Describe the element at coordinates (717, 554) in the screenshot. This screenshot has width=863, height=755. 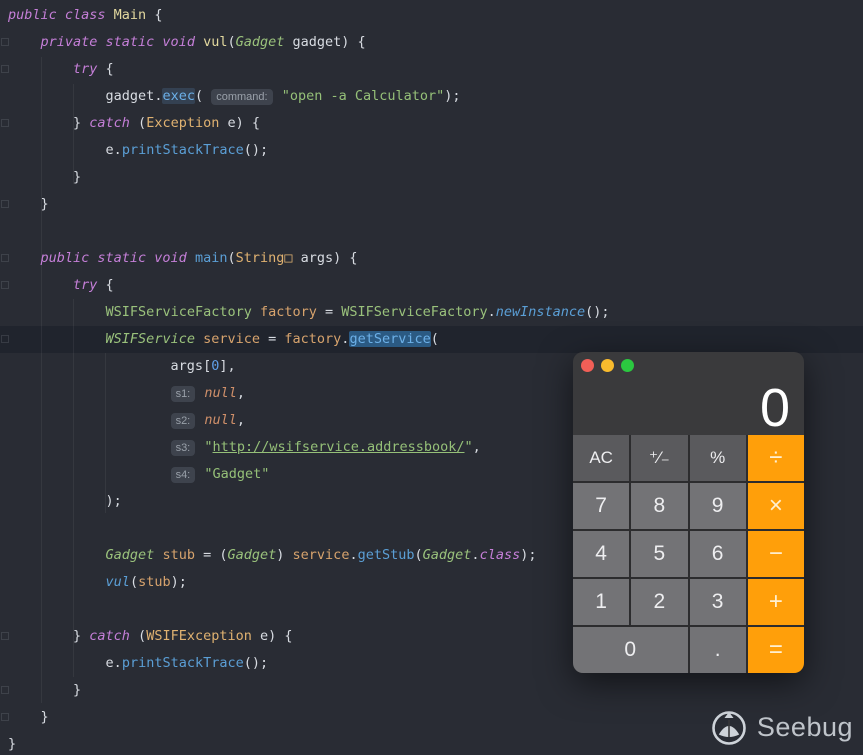
I see `calc-key-6: 6` at that location.